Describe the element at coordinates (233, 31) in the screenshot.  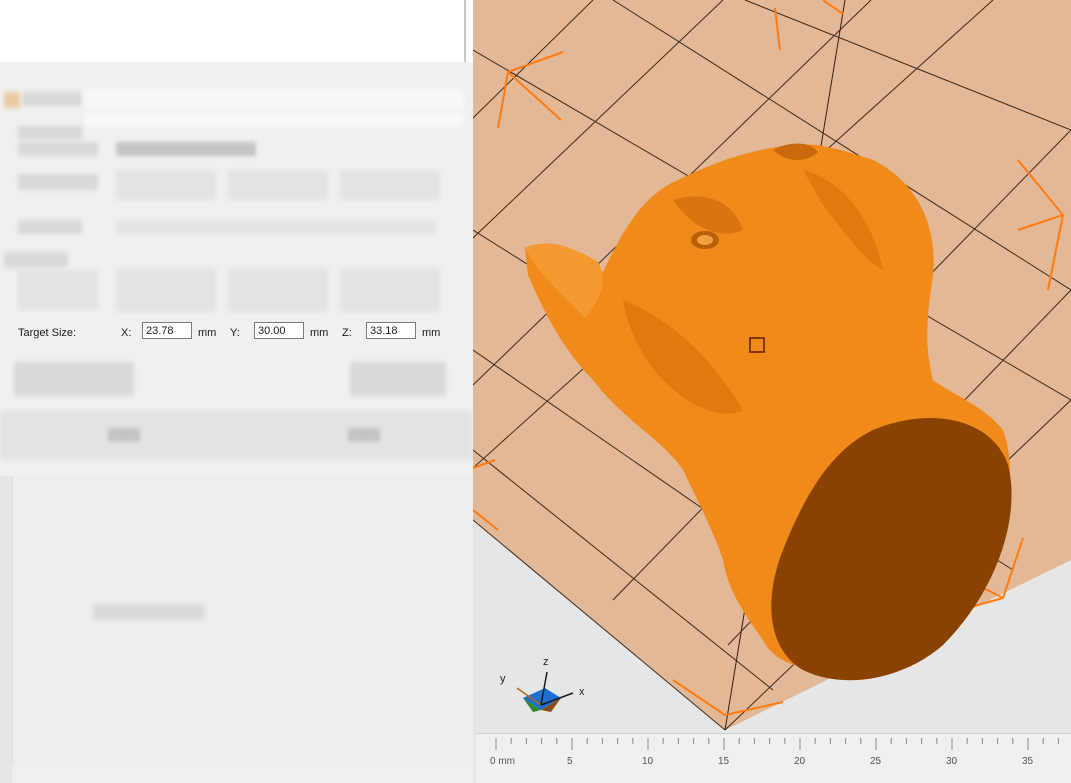
I see `dialog-titlebar-area` at that location.